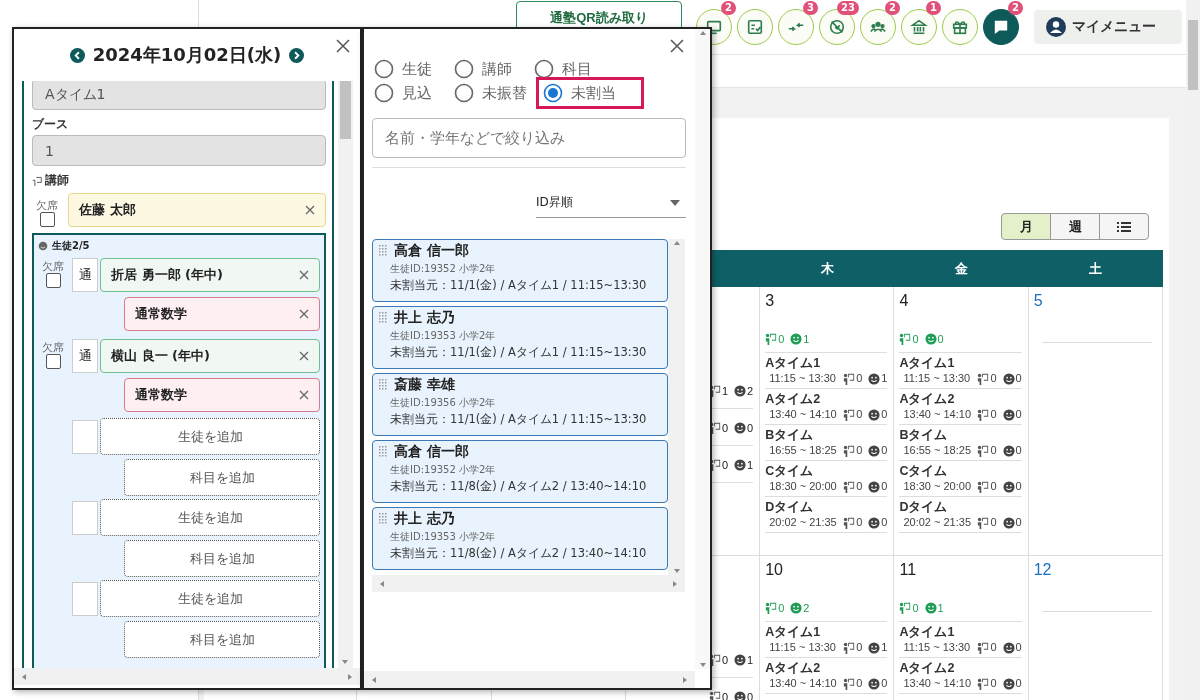 Image resolution: width=1200 pixels, height=700 pixels. Describe the element at coordinates (210, 355) in the screenshot. I see `student-chip: 横山 良一 (年中)` at that location.